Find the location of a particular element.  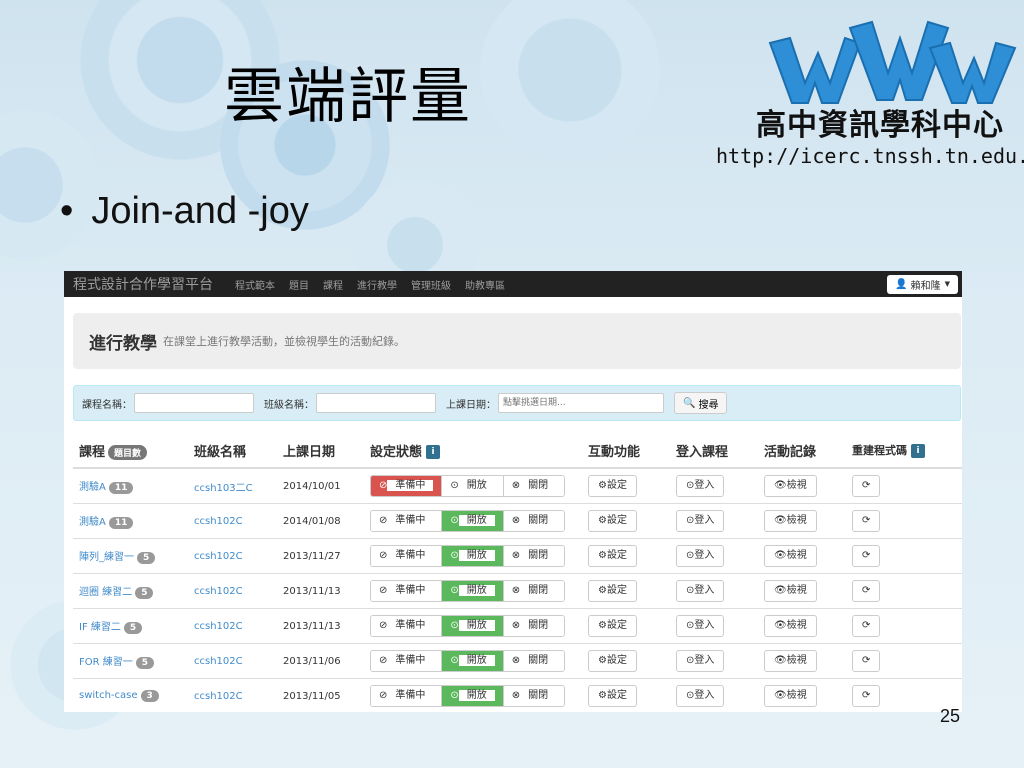

nav-item-ta: 助教專區 is located at coordinates (485, 284).